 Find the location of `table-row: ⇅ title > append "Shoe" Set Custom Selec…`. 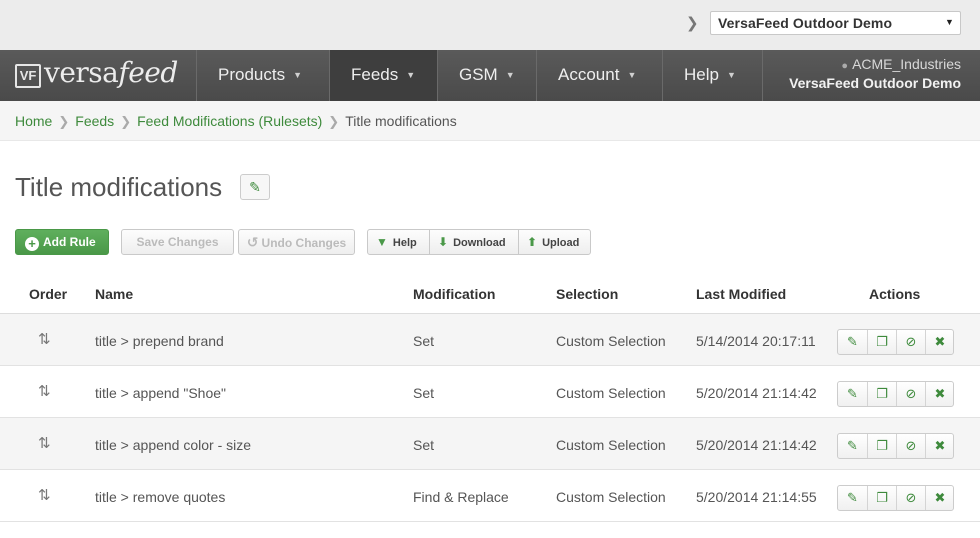

table-row: ⇅ title > append "Shoe" Set Custom Selec… is located at coordinates (490, 392).